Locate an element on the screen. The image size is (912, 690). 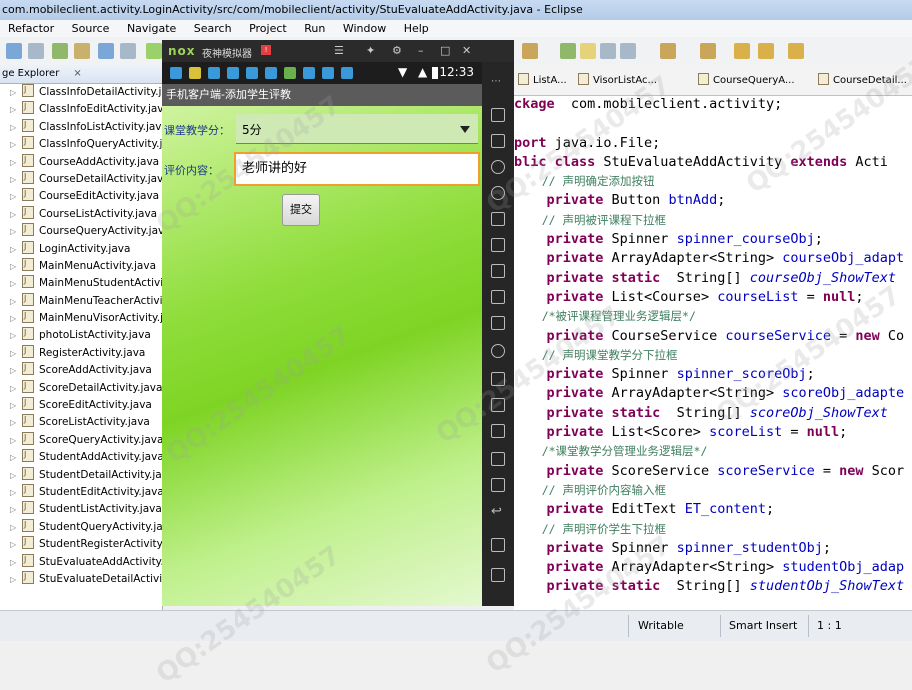
file-item: ▷ StuEvaluateDetailActivity.java is located at coordinates (81, 578).